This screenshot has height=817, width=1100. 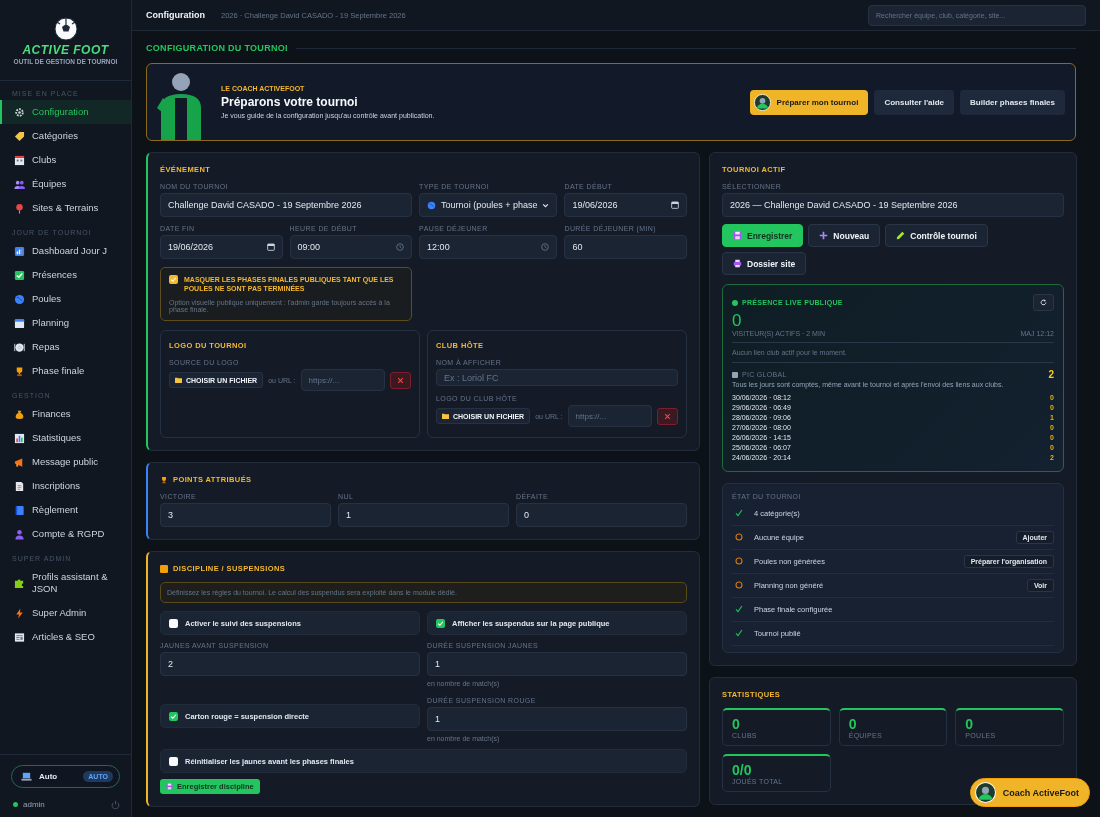 What do you see at coordinates (19, 583) in the screenshot?
I see `puzzle-icon` at bounding box center [19, 583].